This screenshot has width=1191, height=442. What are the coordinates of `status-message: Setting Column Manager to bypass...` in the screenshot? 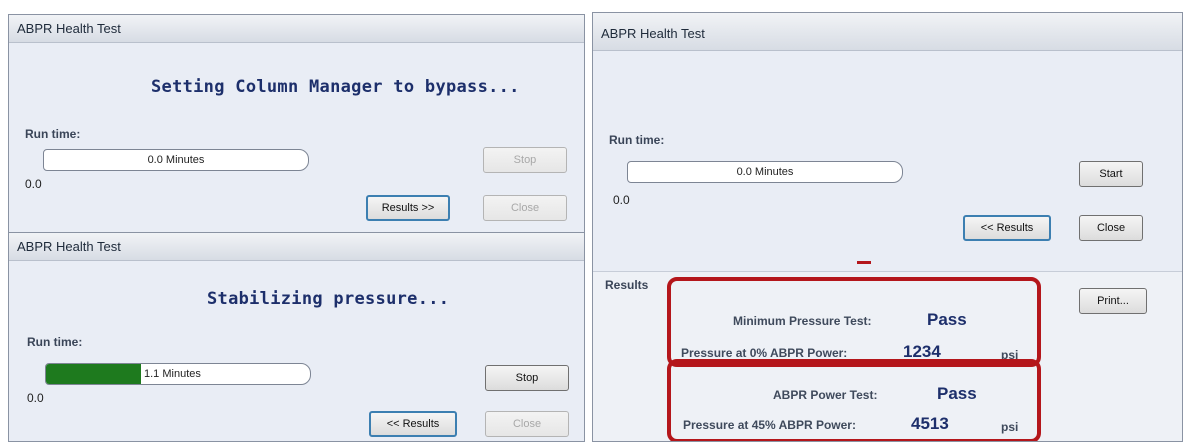 It's located at (335, 87).